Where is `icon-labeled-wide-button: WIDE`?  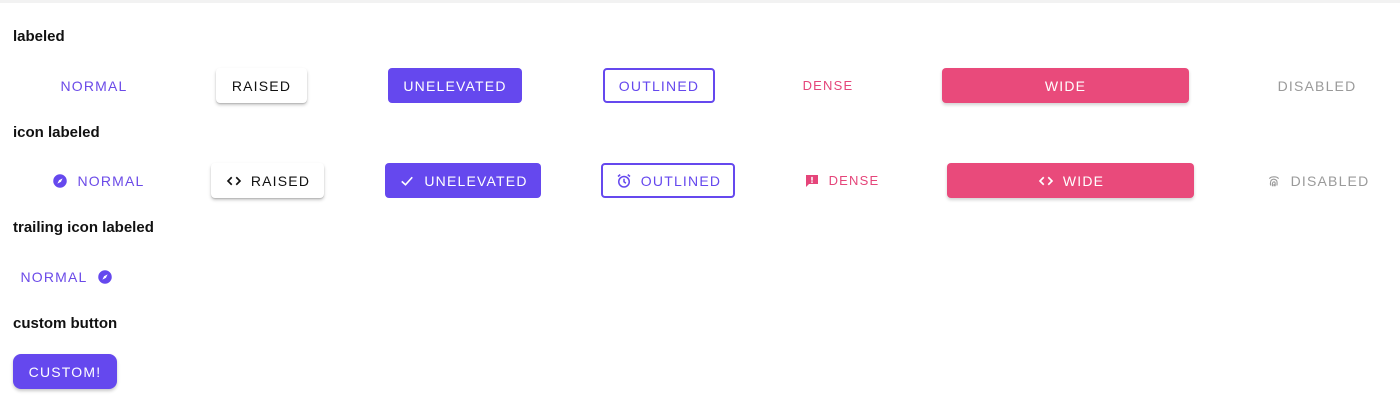 icon-labeled-wide-button: WIDE is located at coordinates (1070, 180).